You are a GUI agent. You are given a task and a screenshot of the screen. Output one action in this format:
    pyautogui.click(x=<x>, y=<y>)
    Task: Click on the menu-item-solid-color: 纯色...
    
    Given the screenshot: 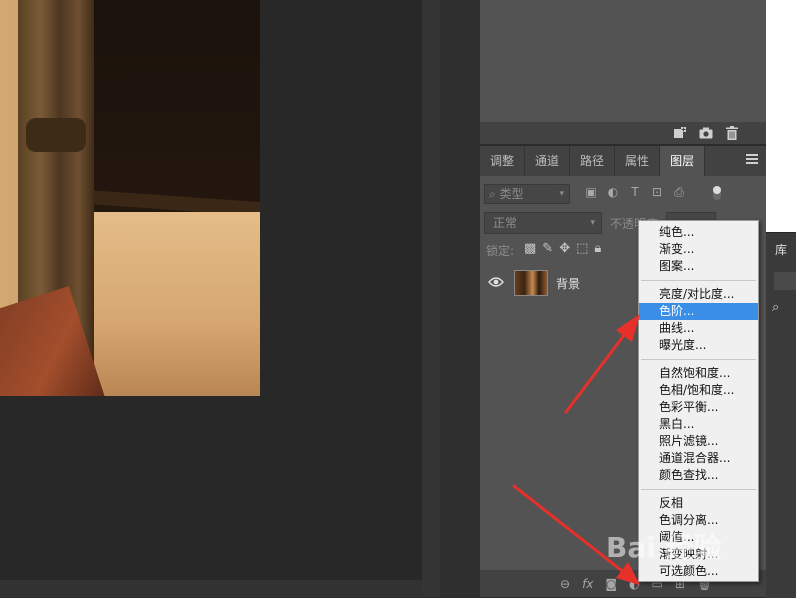 What is the action you would take?
    pyautogui.click(x=698, y=232)
    